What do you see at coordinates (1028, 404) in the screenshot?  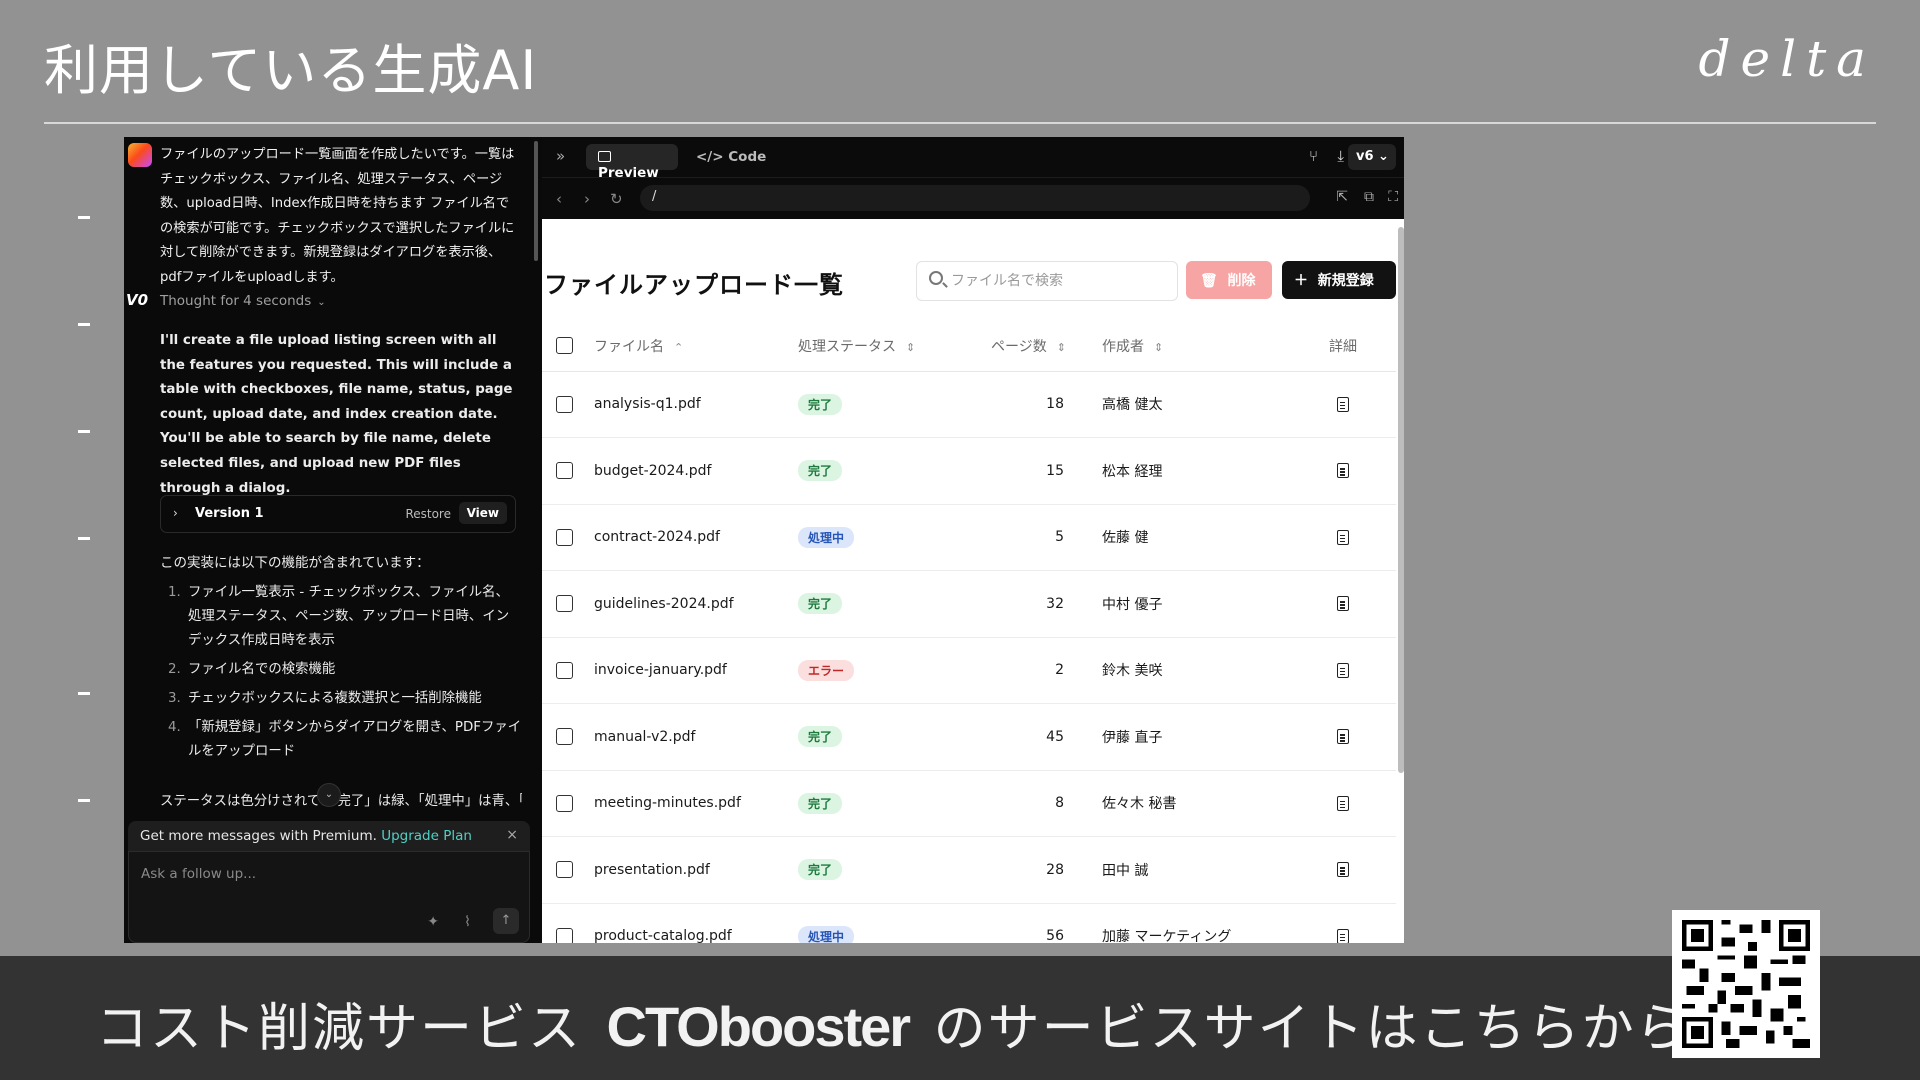 I see `page-count-cell: 18` at bounding box center [1028, 404].